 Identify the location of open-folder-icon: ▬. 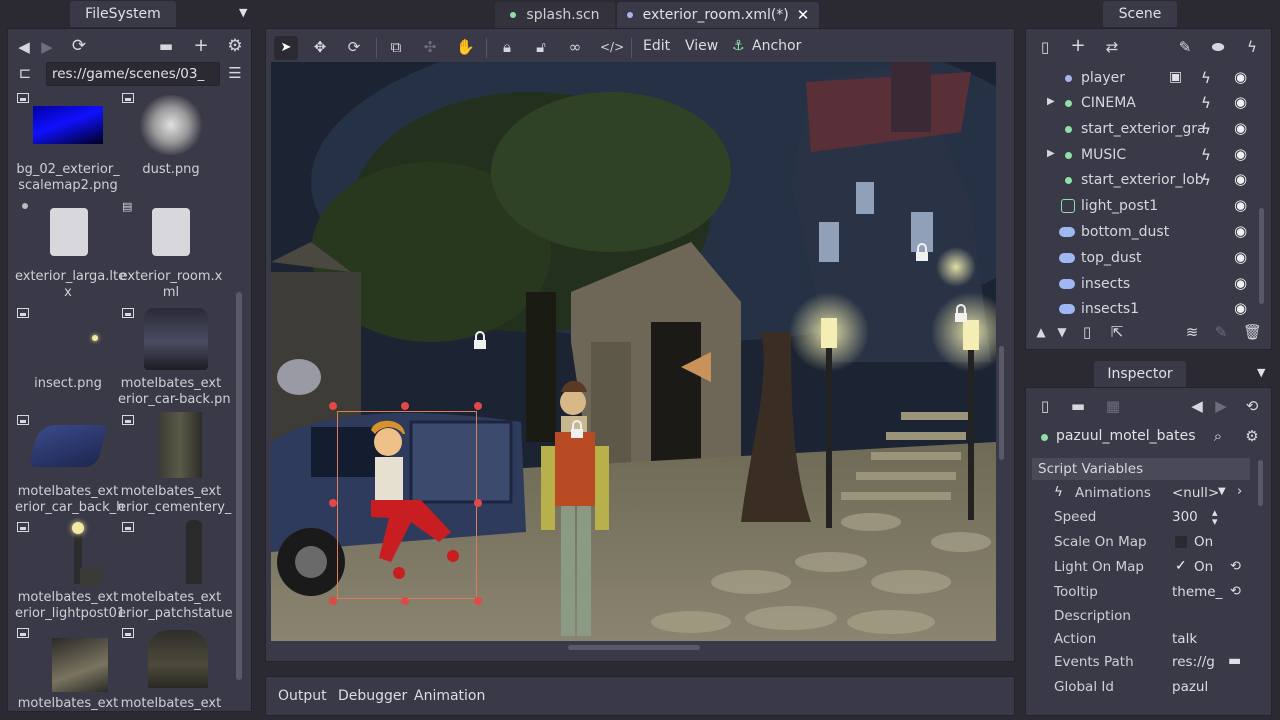
(1078, 407).